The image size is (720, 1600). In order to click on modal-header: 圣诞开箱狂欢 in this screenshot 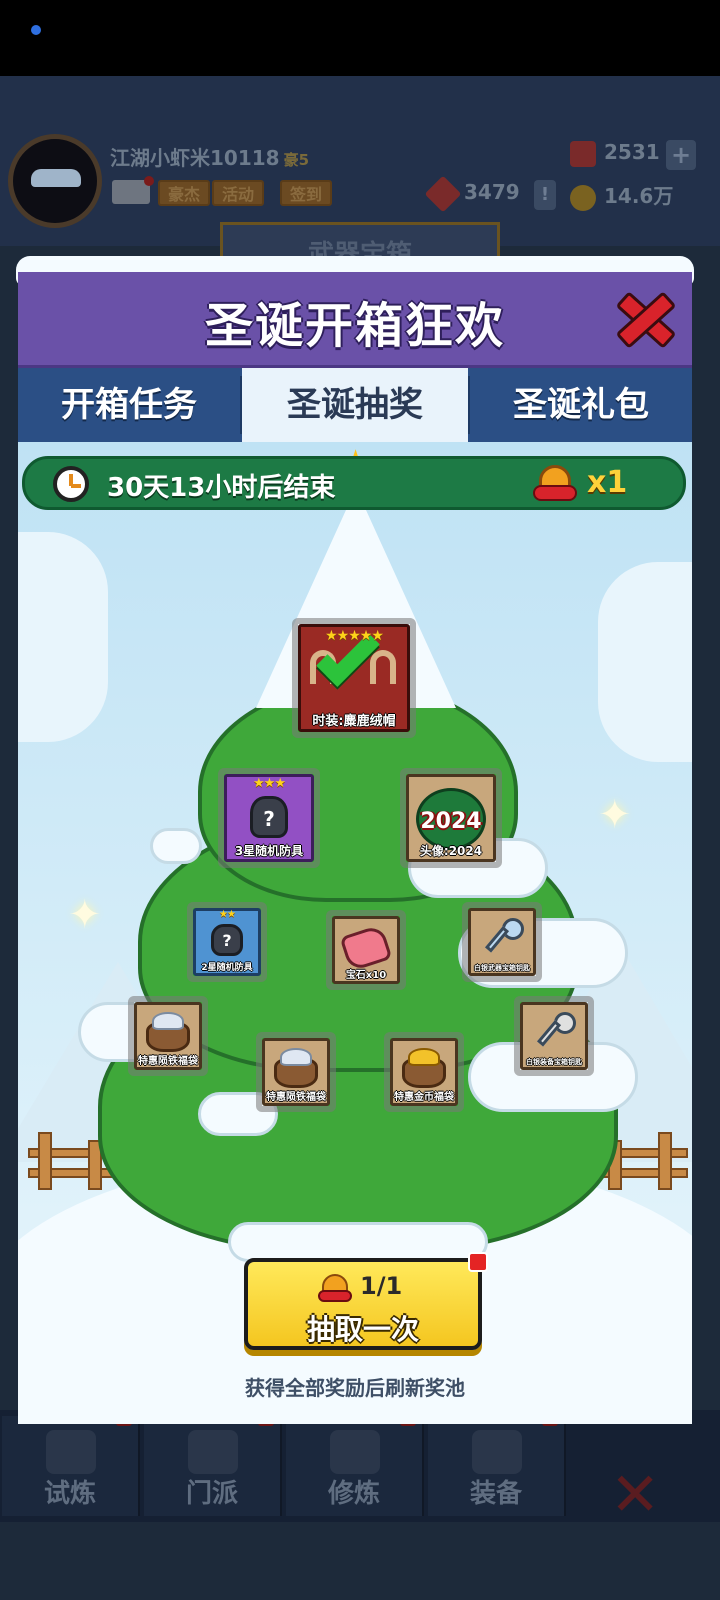, I will do `click(355, 320)`.